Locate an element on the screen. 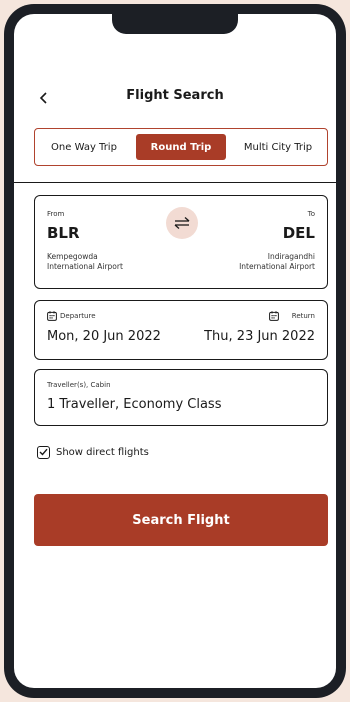 The height and width of the screenshot is (702, 350). traveller-label: Traveller(s), Cabin is located at coordinates (79, 385).